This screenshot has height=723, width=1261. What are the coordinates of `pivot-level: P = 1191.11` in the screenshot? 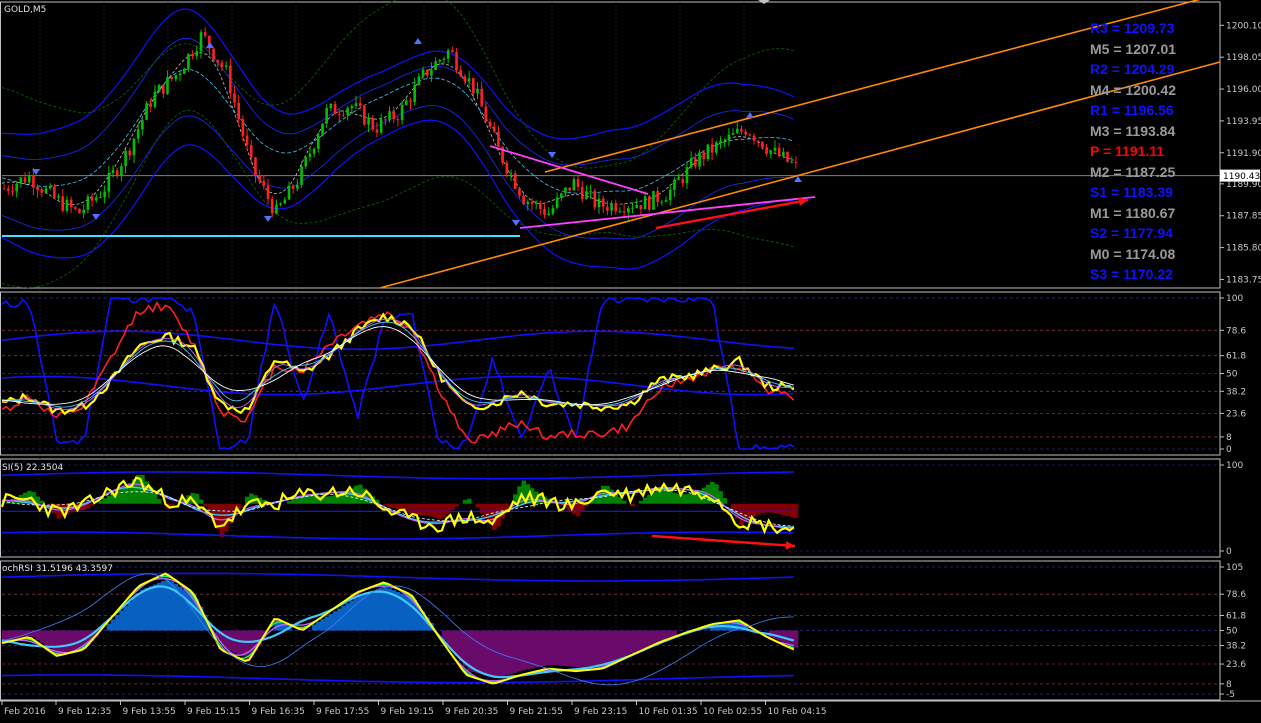 It's located at (1127, 151).